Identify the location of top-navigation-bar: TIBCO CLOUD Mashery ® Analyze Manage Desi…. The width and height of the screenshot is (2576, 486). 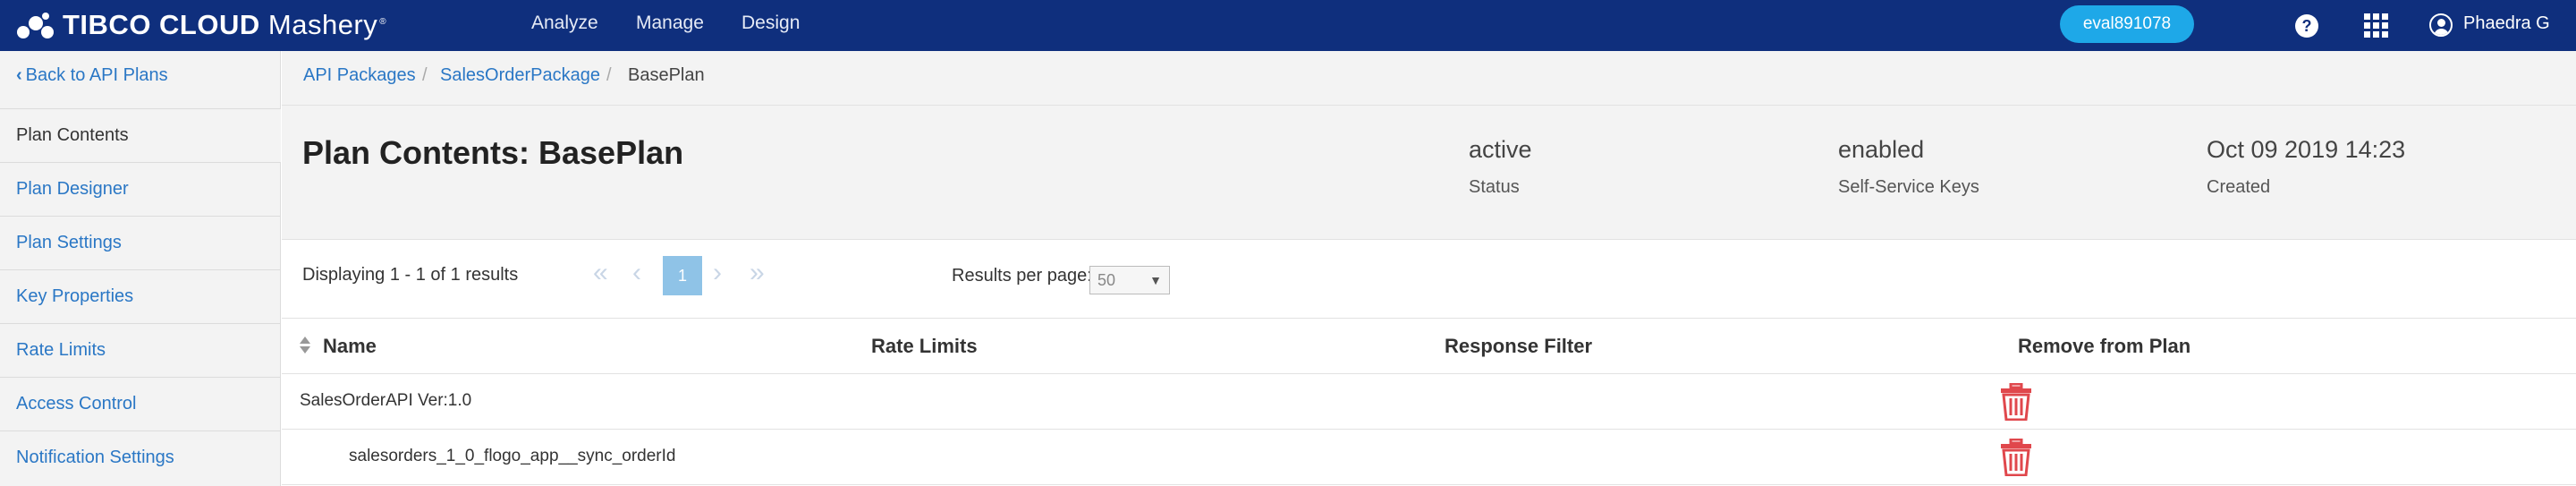
(1288, 26).